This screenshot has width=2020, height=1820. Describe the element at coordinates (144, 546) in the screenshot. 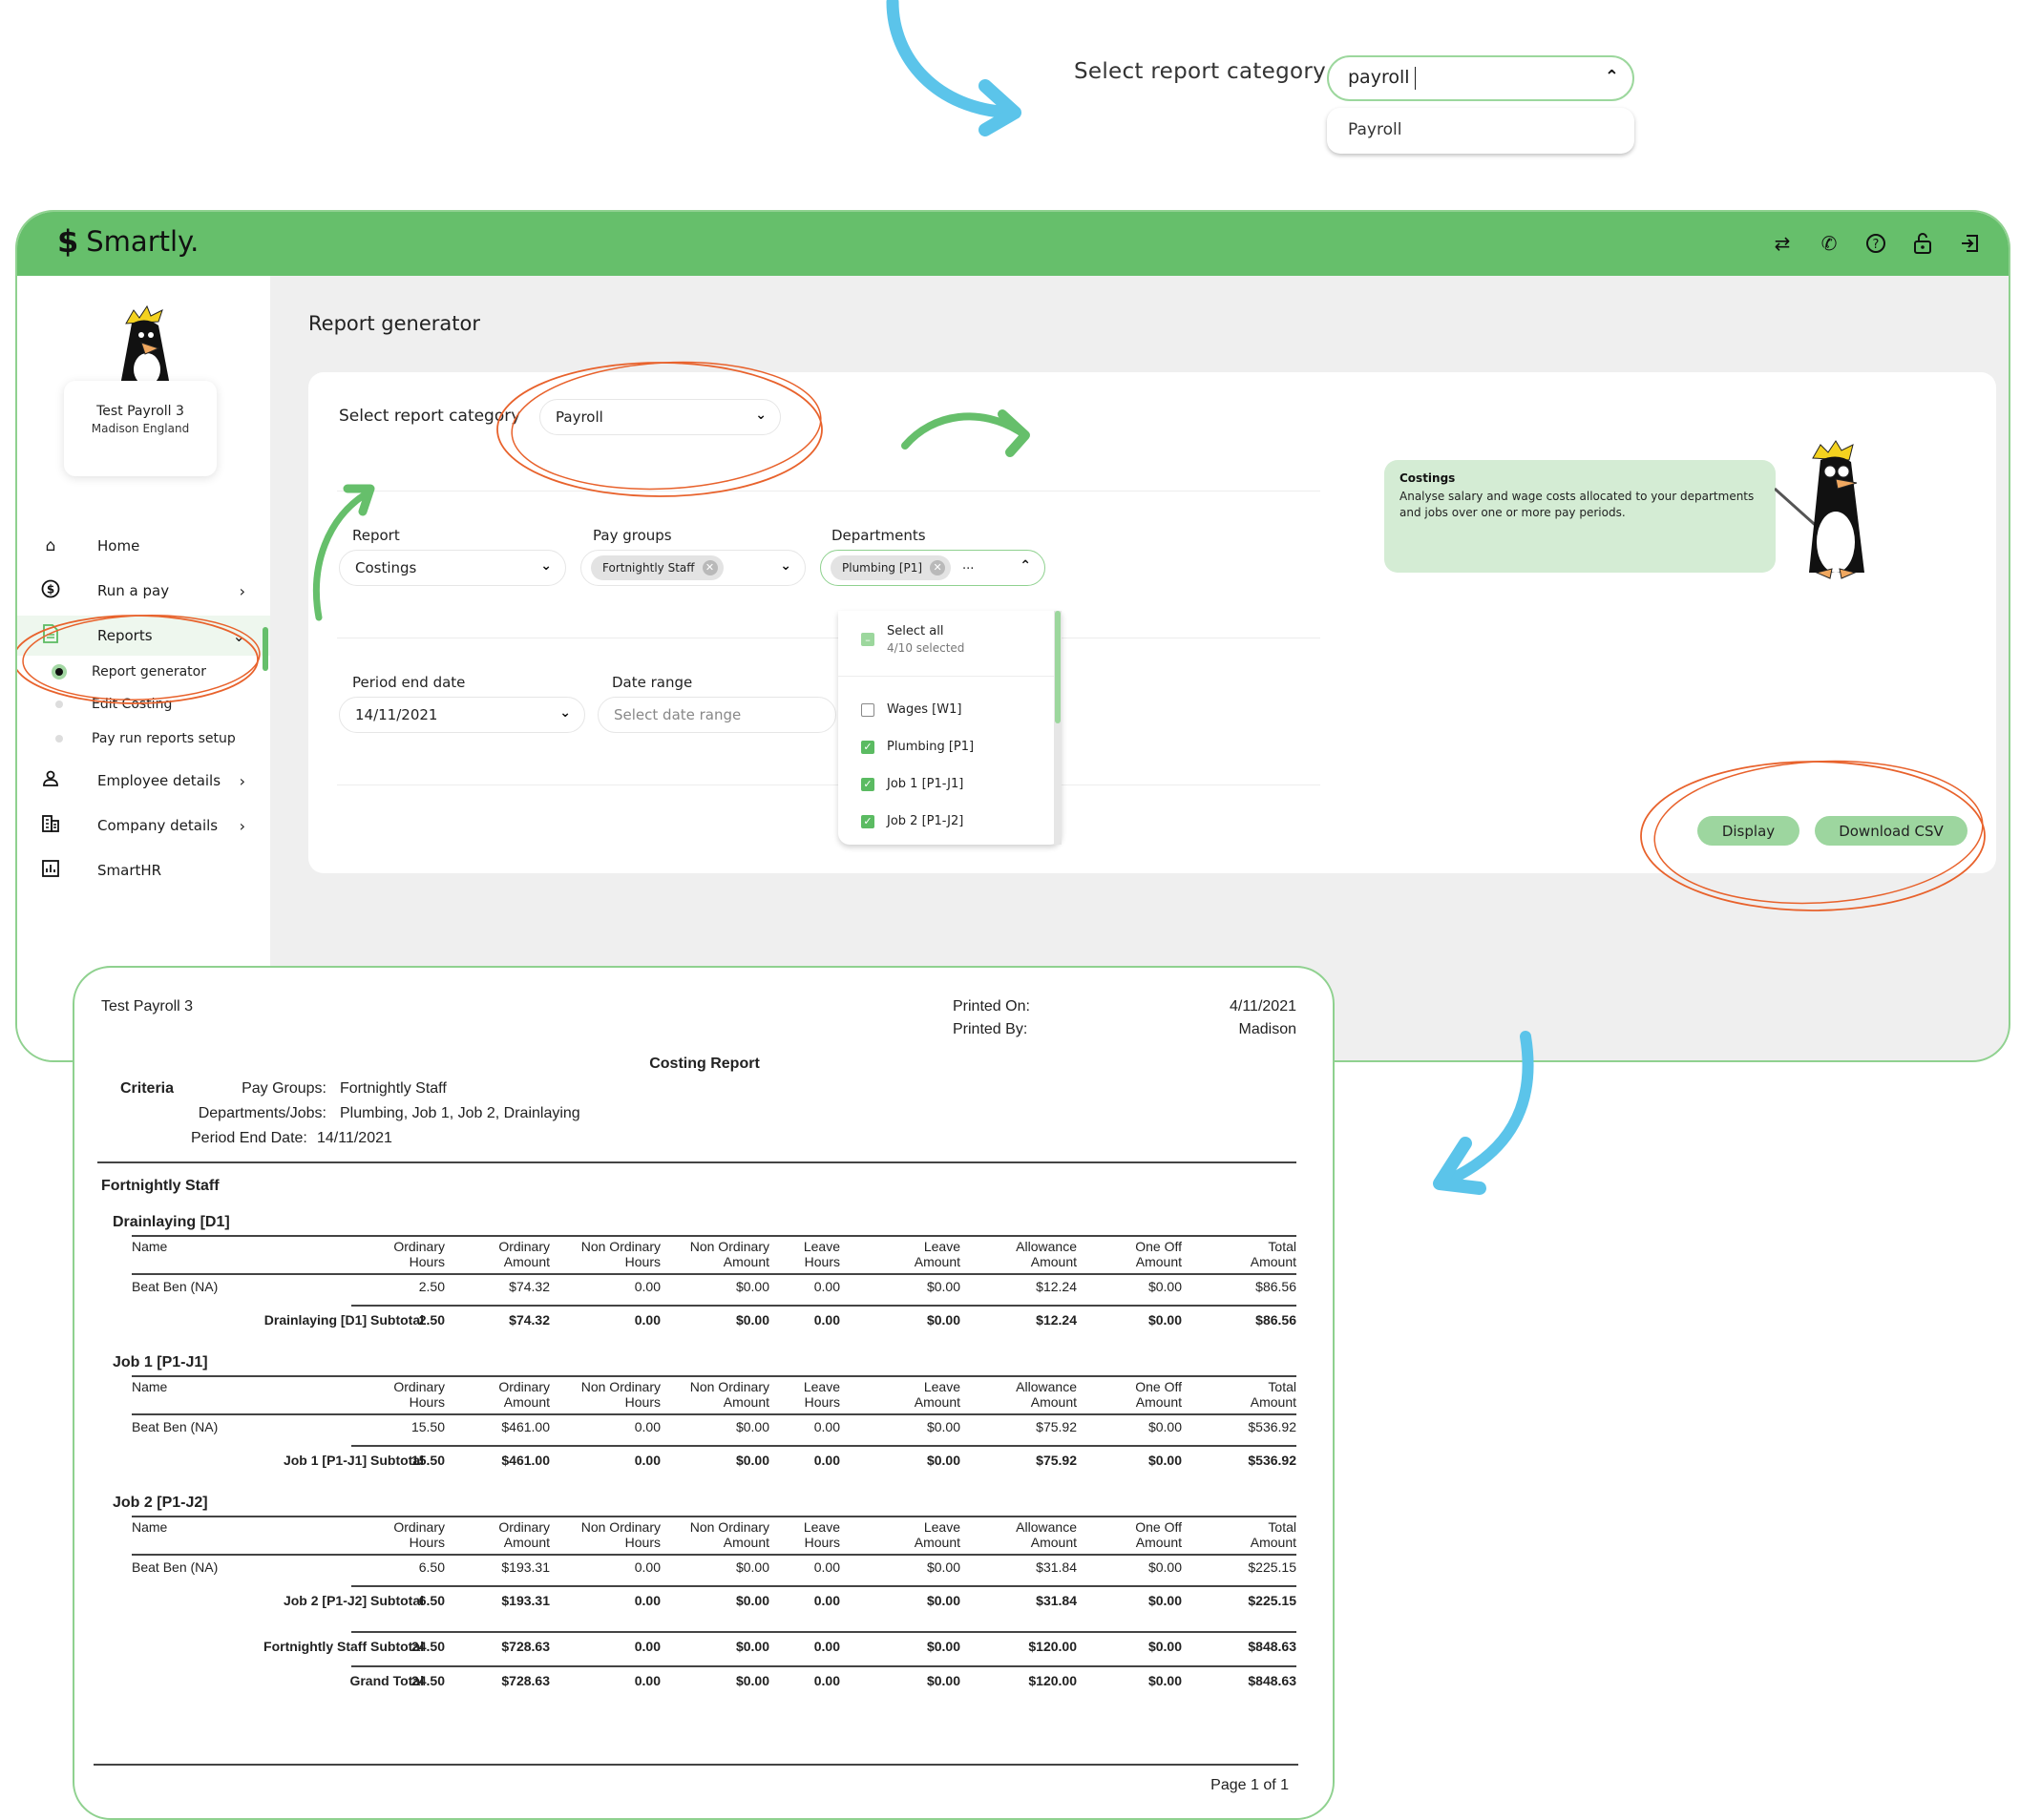

I see `sidebar-item-home: ⌂ Home` at that location.